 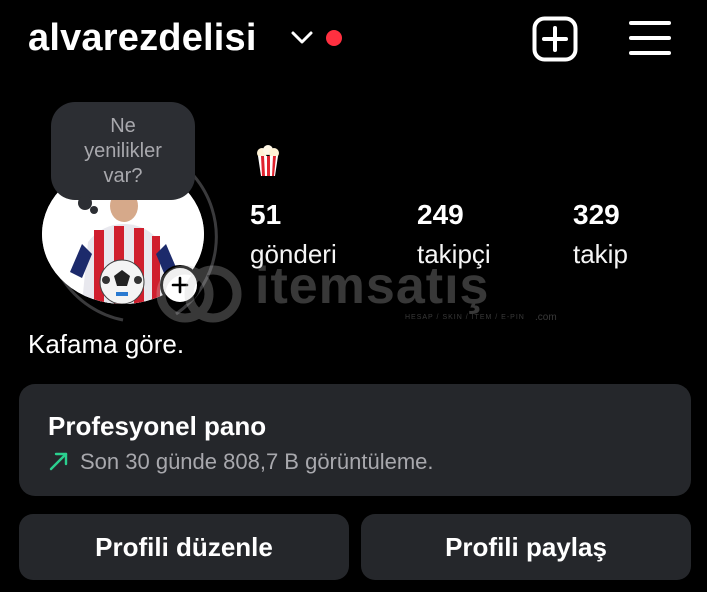 I want to click on watermark-logo-icon, so click(x=199, y=294).